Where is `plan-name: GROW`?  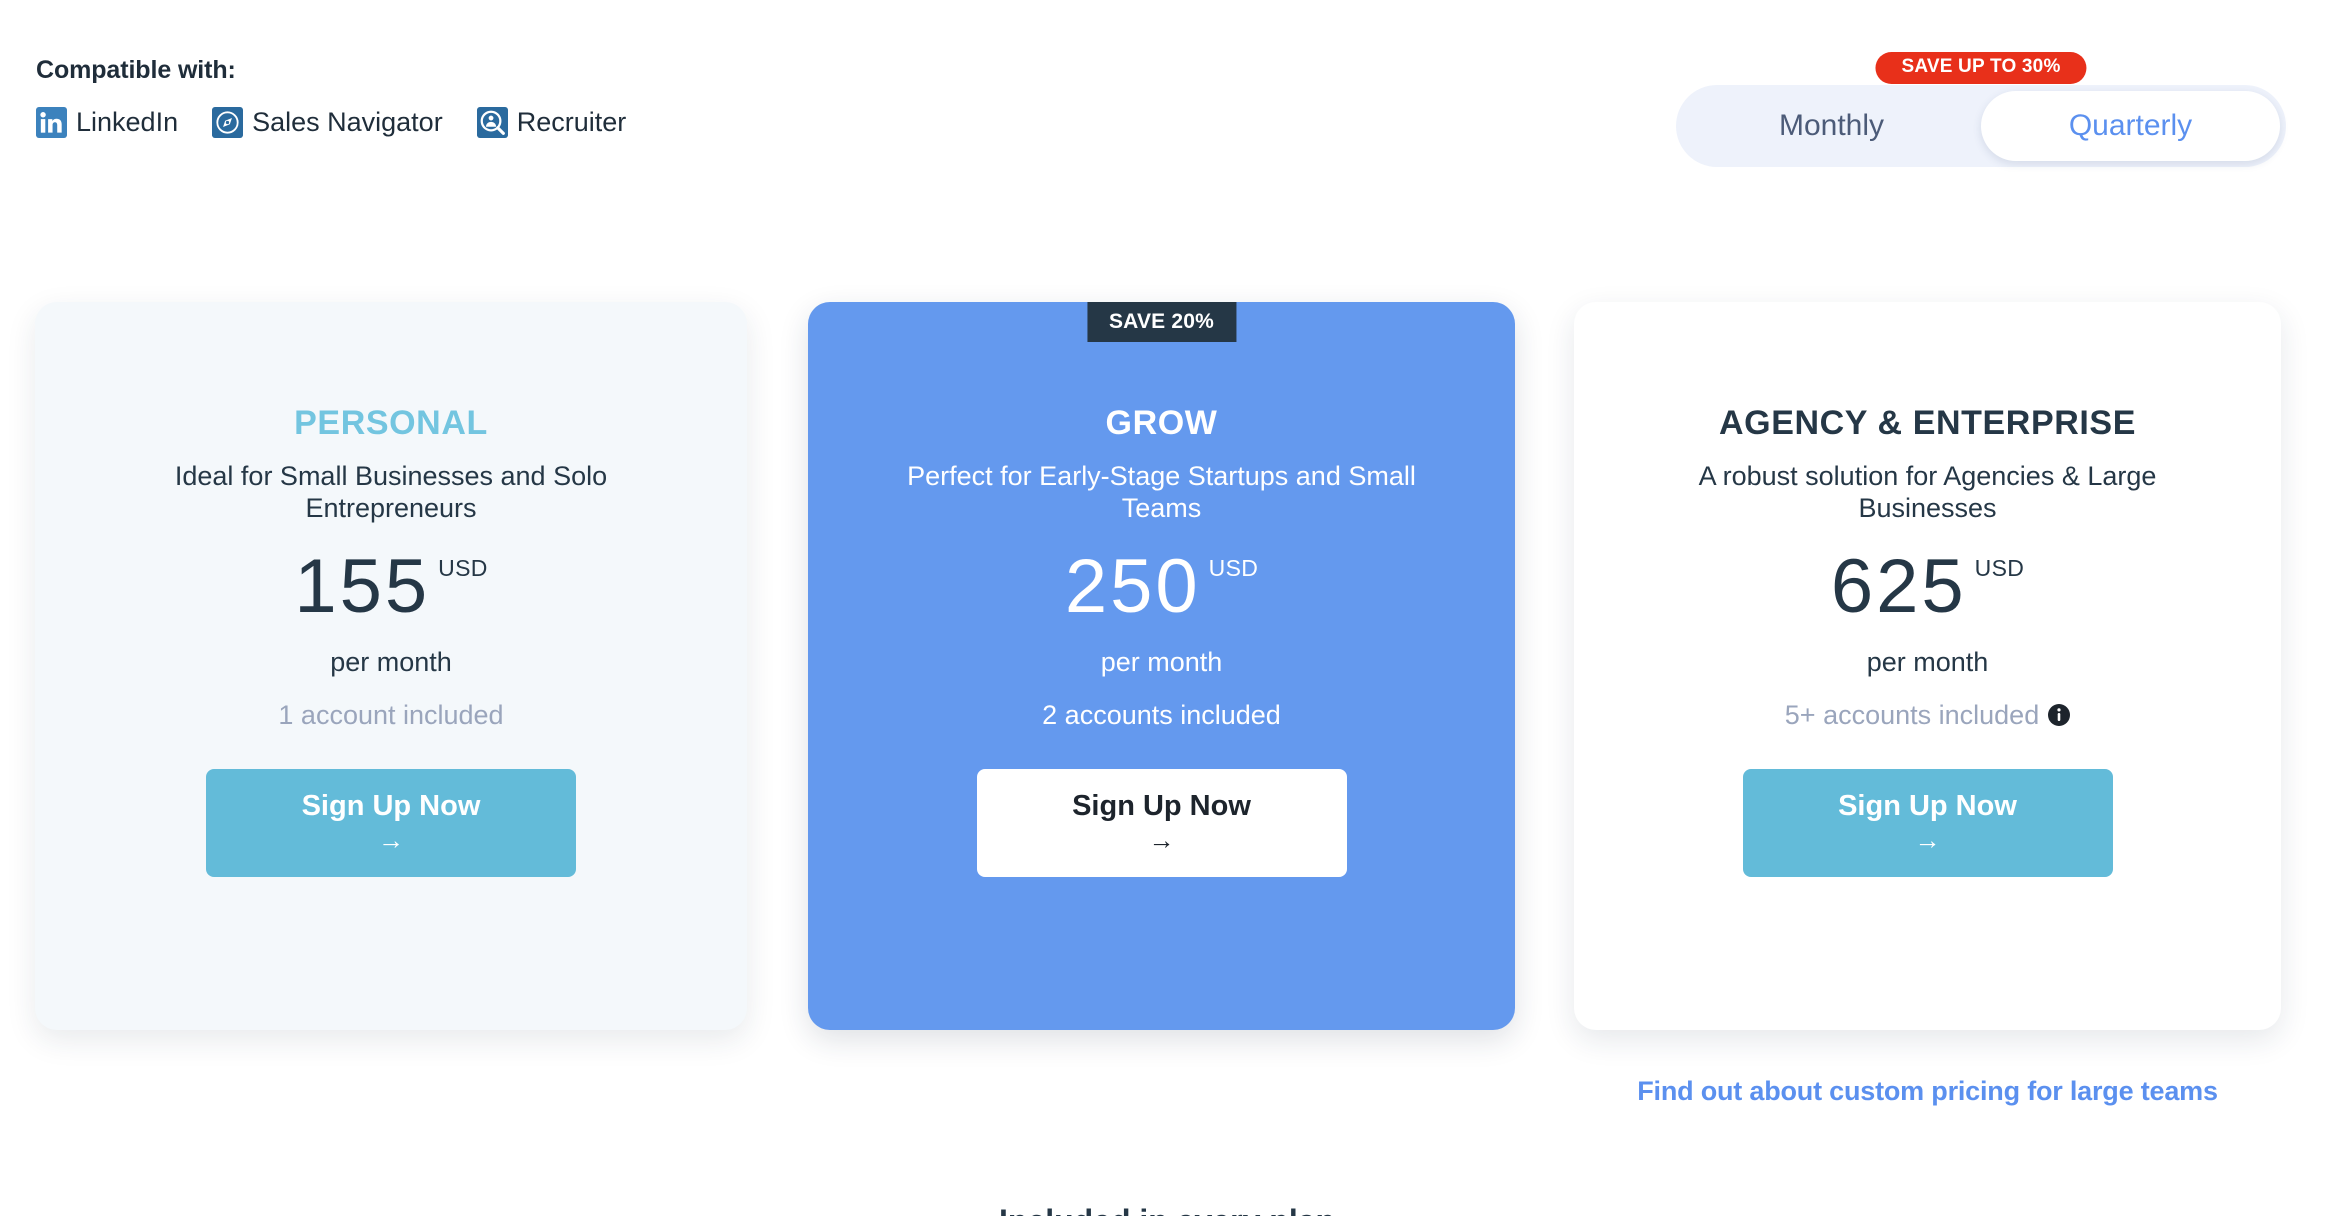 plan-name: GROW is located at coordinates (1161, 423).